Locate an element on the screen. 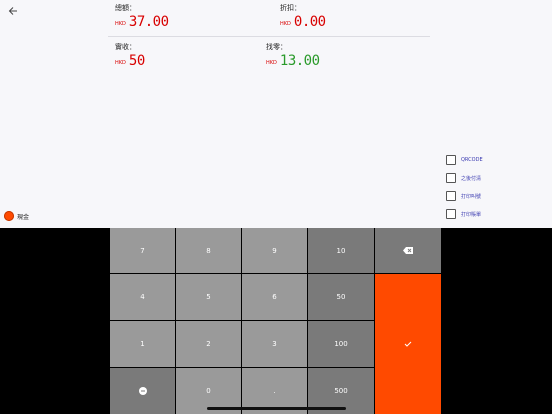 Image resolution: width=552 pixels, height=414 pixels. total-label: 總額： is located at coordinates (125, 8).